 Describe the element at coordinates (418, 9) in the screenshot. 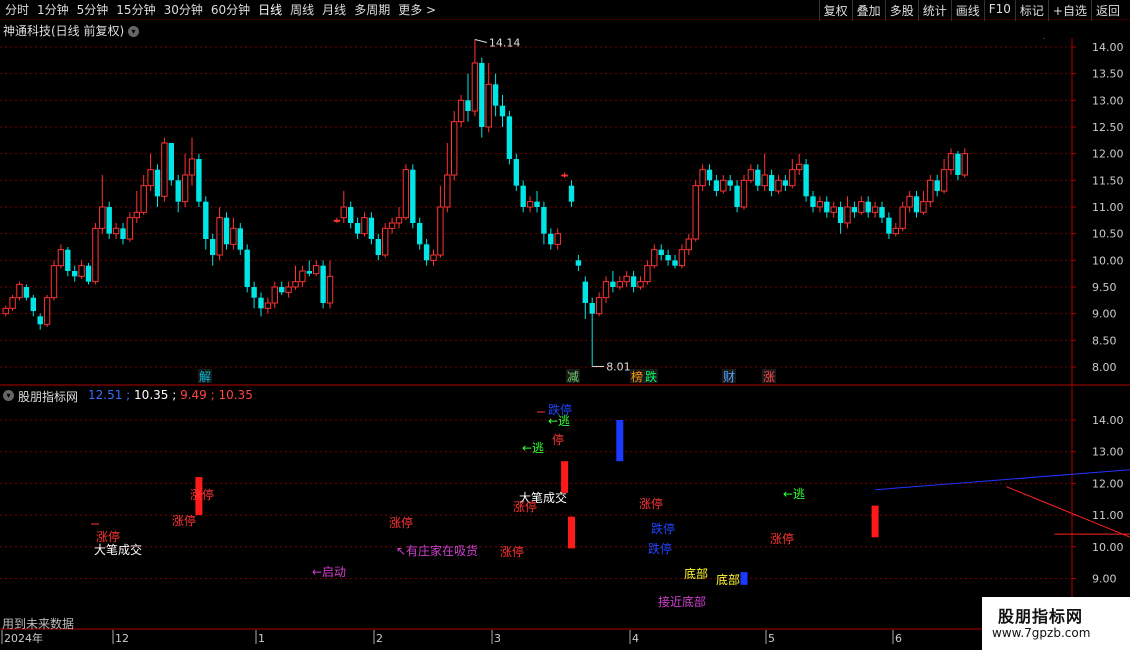

I see `period-tab: 更多 >` at that location.